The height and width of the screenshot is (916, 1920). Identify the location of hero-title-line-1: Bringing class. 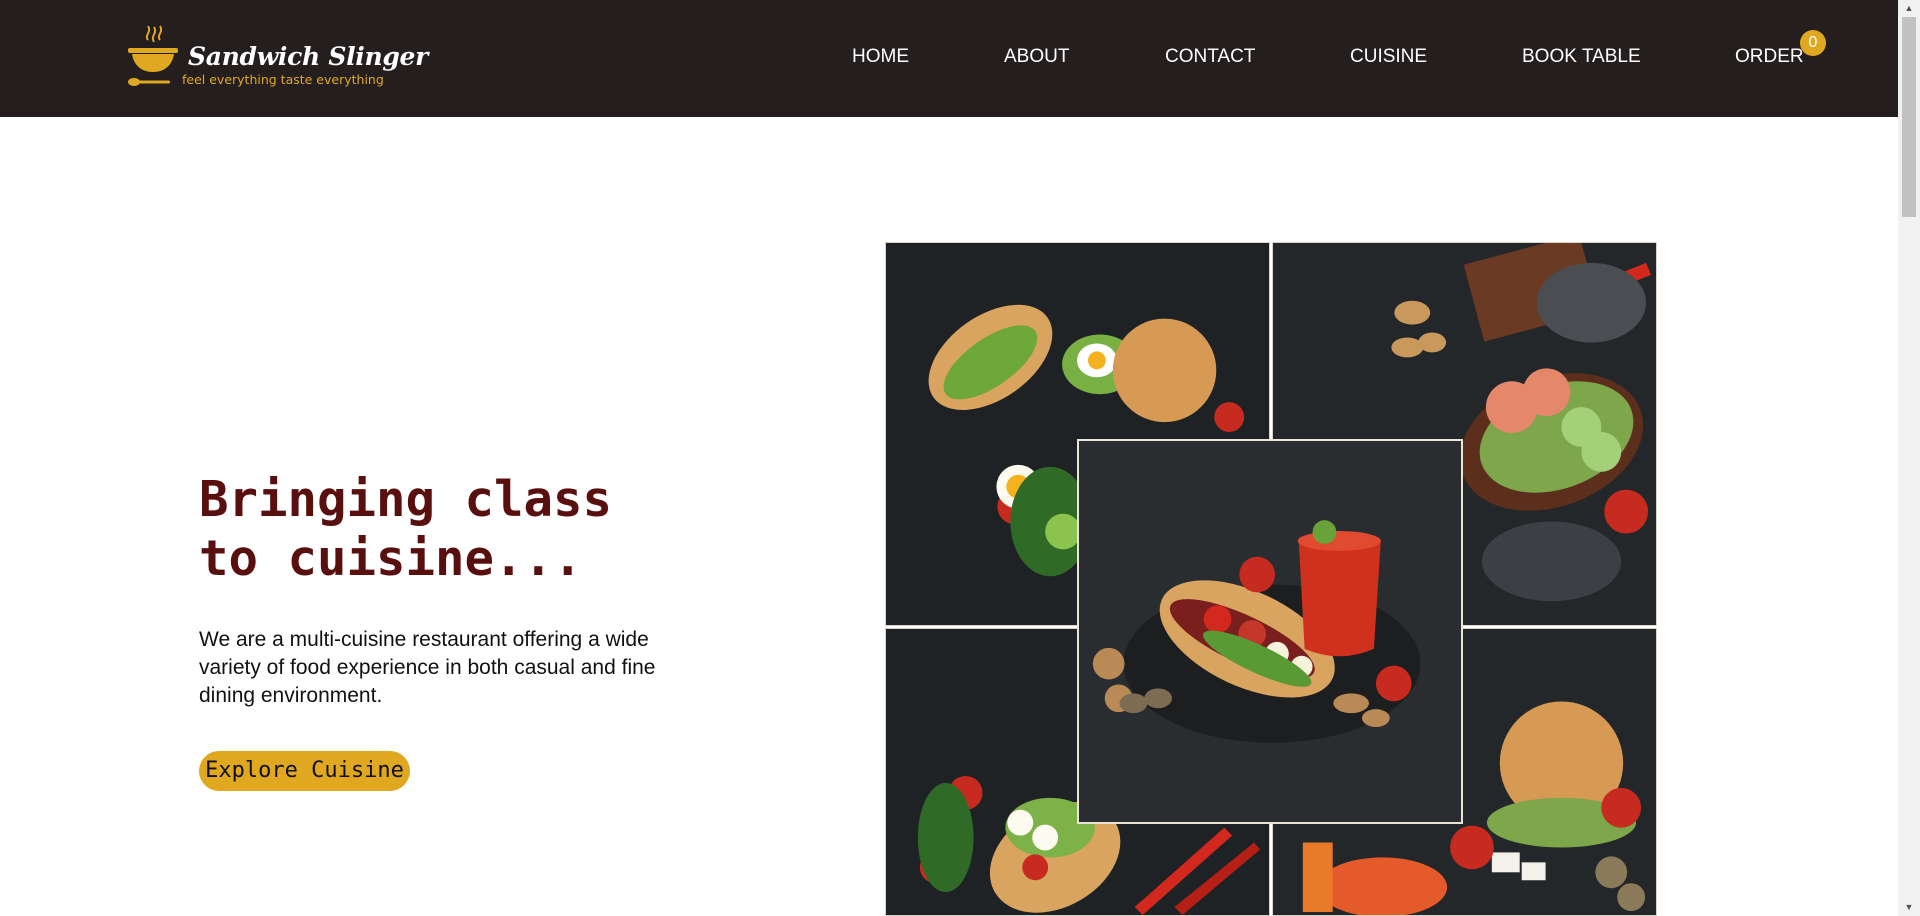
(406, 499).